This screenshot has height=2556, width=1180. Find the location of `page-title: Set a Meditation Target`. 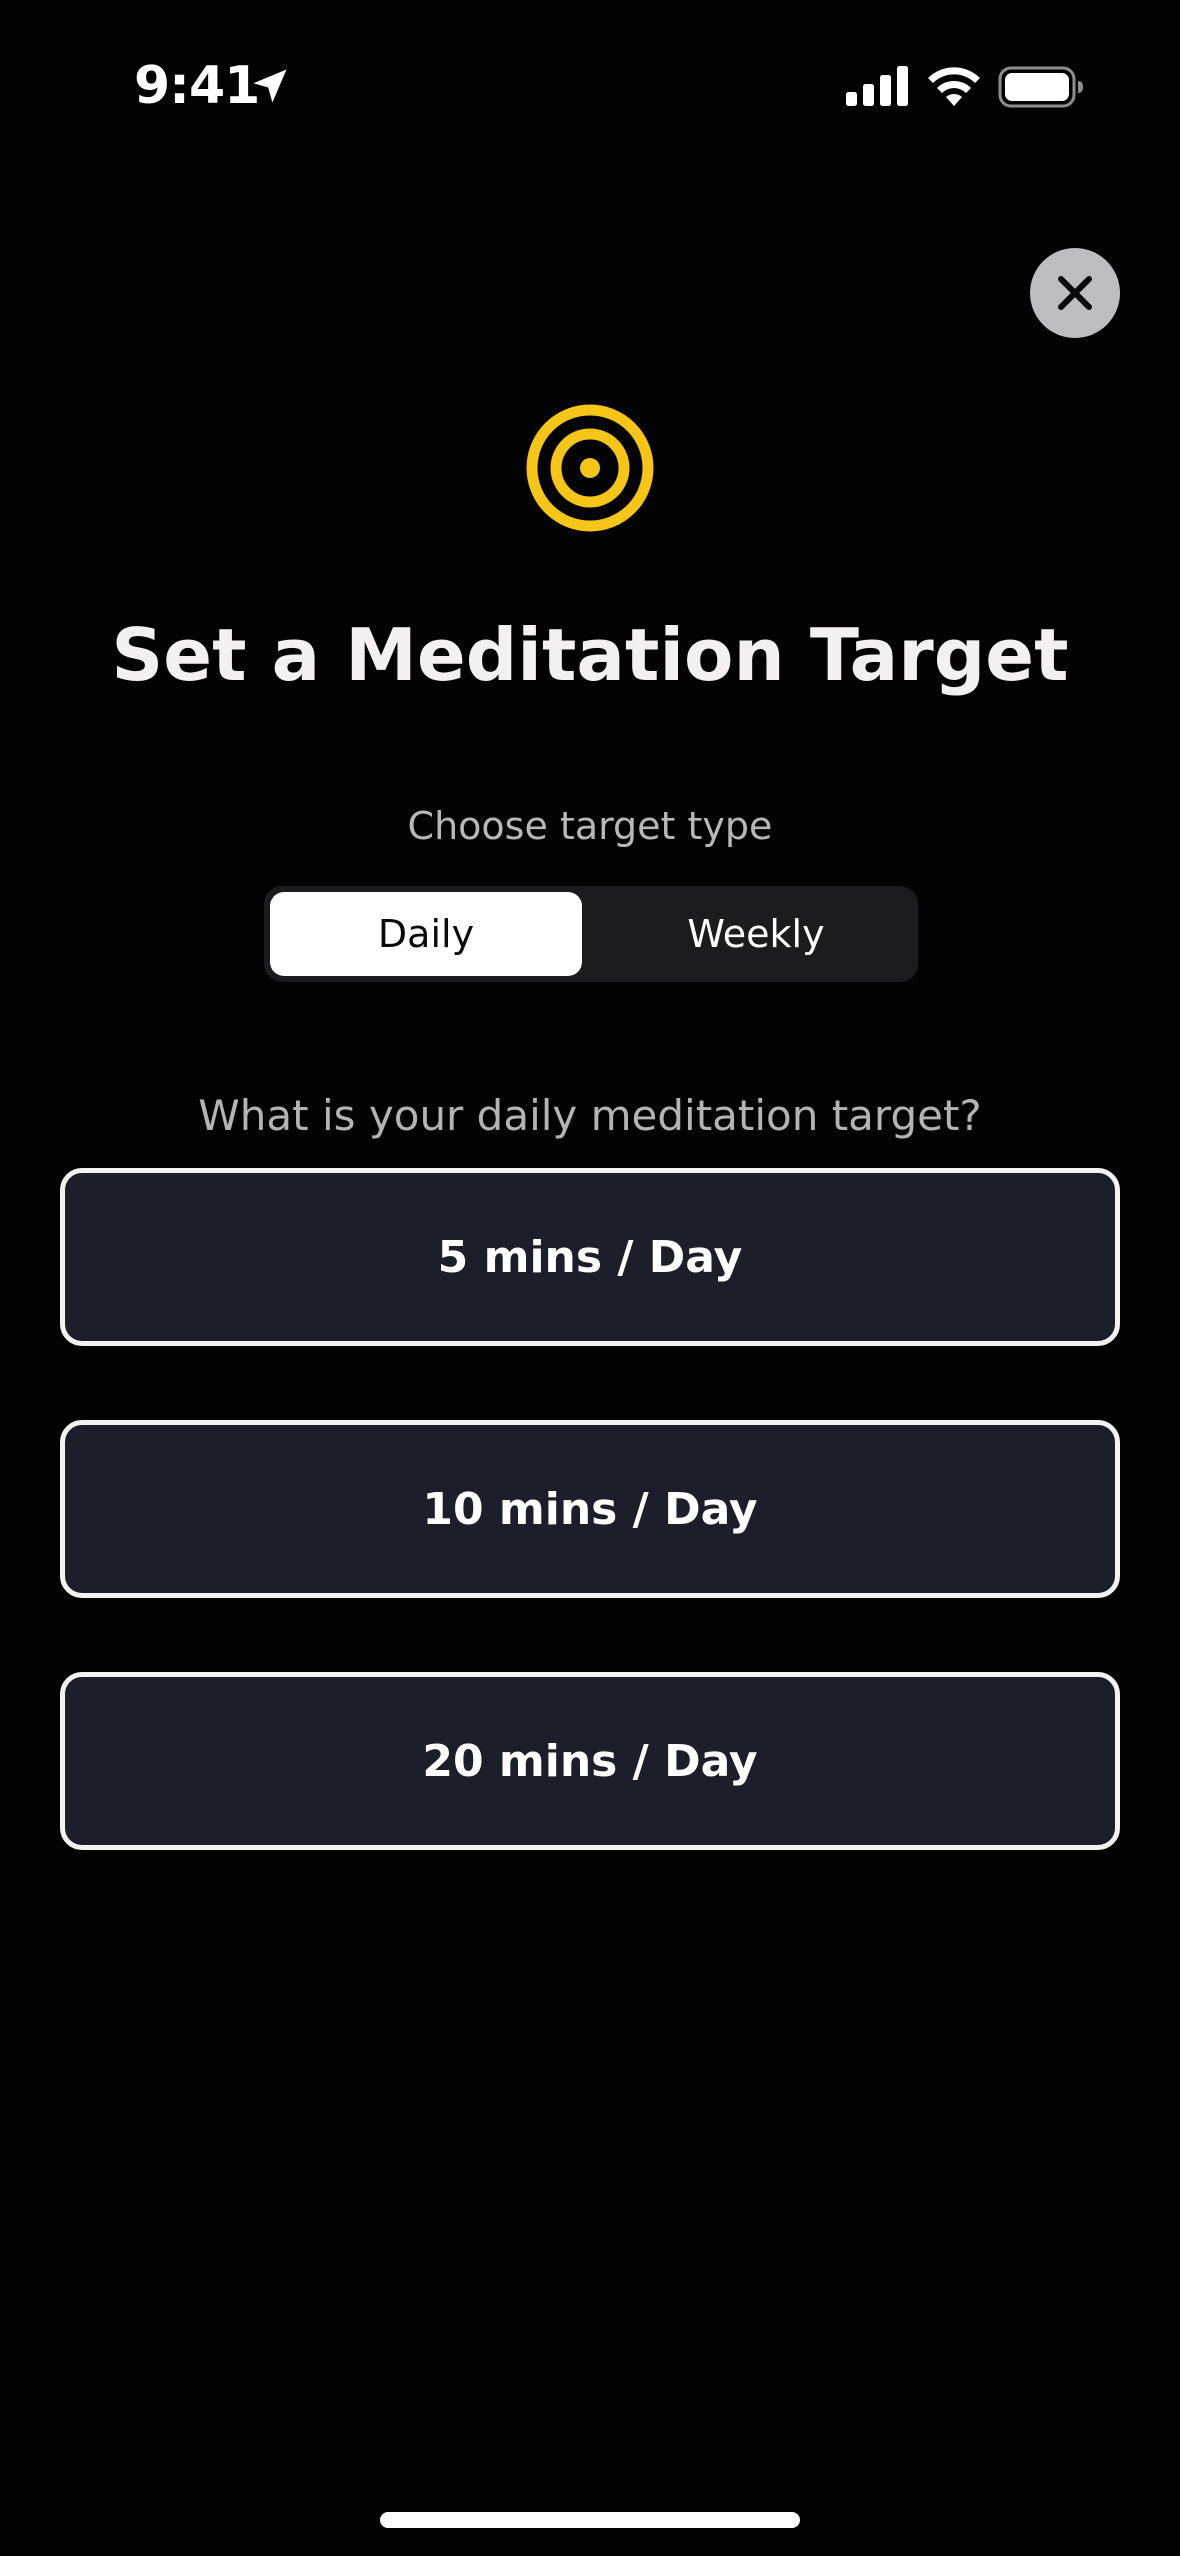

page-title: Set a Meditation Target is located at coordinates (590, 655).